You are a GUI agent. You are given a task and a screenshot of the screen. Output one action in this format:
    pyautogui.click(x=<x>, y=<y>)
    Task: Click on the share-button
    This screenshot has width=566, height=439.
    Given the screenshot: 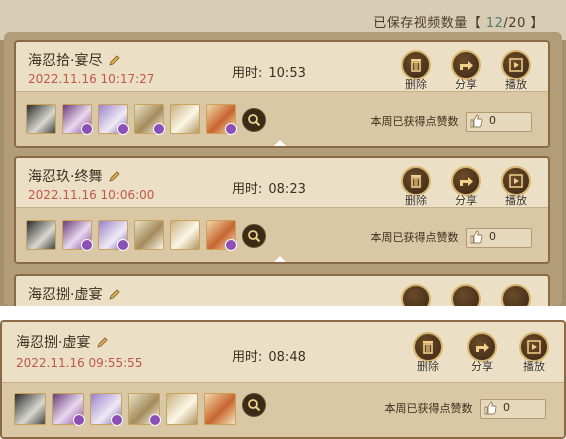 What is the action you would take?
    pyautogui.click(x=466, y=295)
    